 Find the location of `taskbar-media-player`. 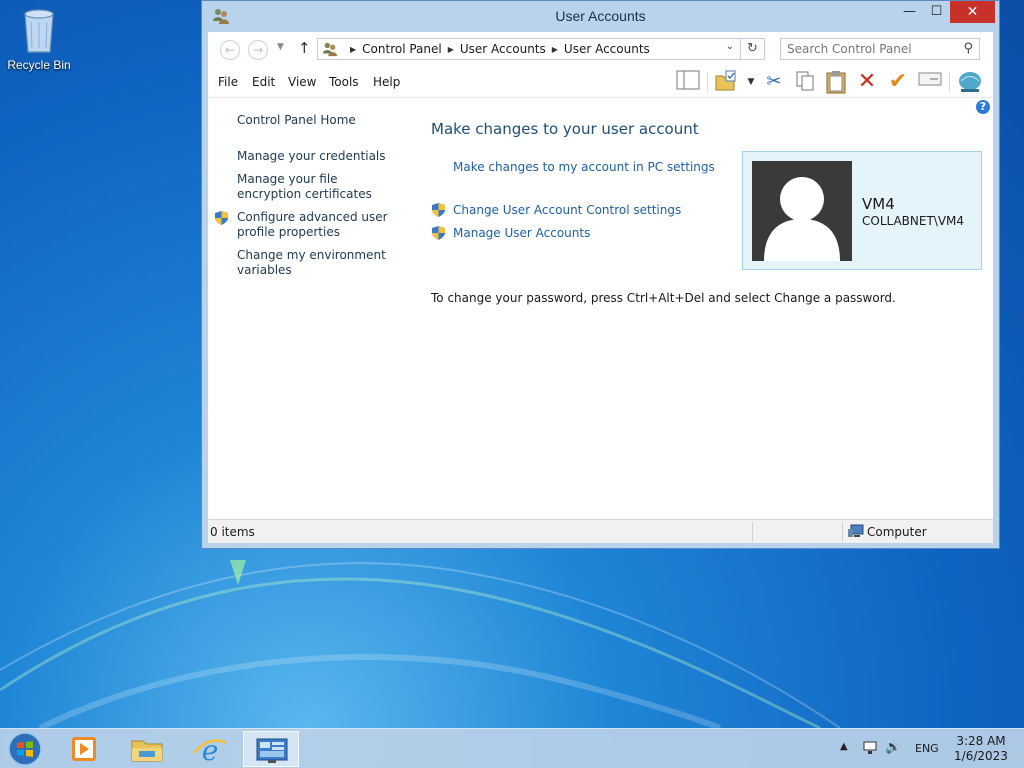

taskbar-media-player is located at coordinates (84, 749).